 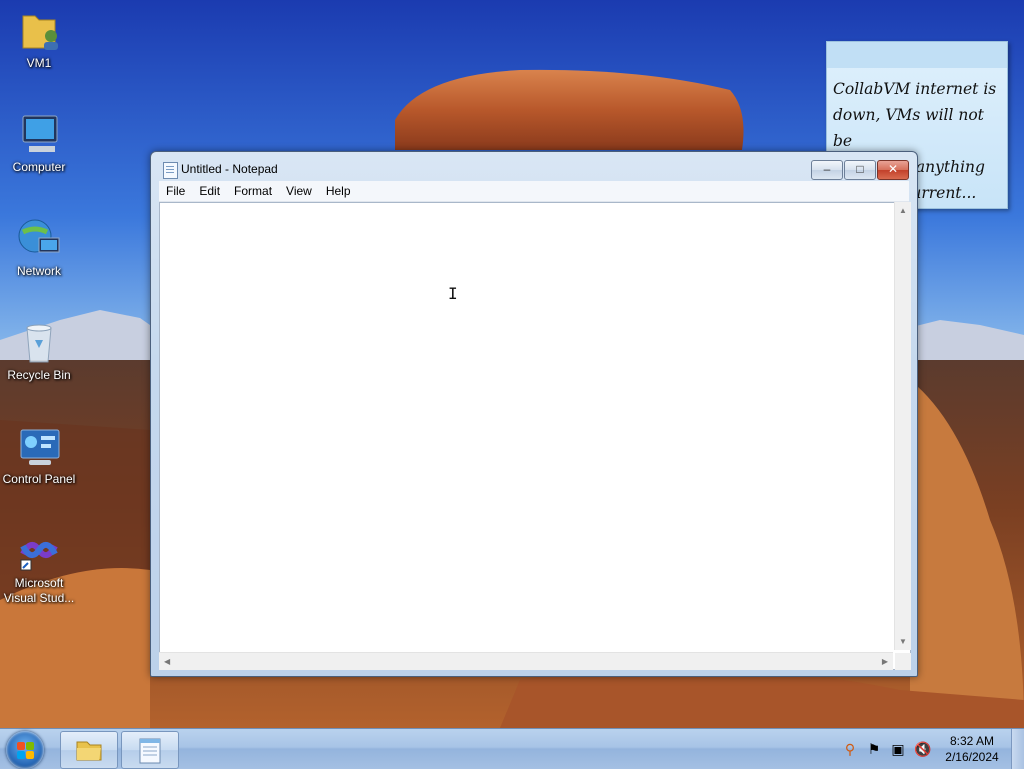 I want to click on minimize-icon: –, so click(x=827, y=169).